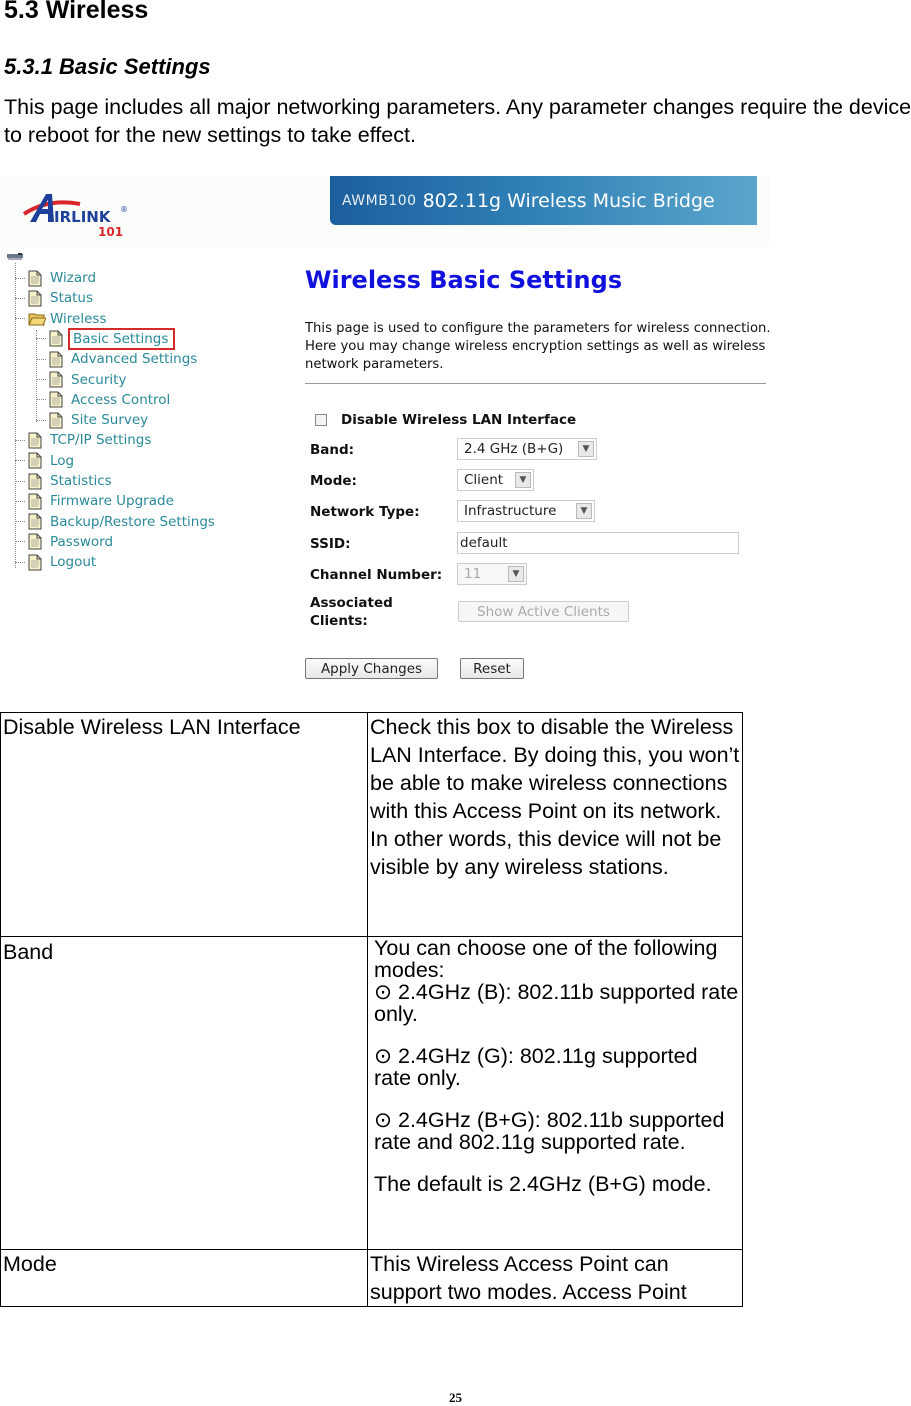  Describe the element at coordinates (543, 611) in the screenshot. I see `show-active-clients-button: Show Active Clients` at that location.